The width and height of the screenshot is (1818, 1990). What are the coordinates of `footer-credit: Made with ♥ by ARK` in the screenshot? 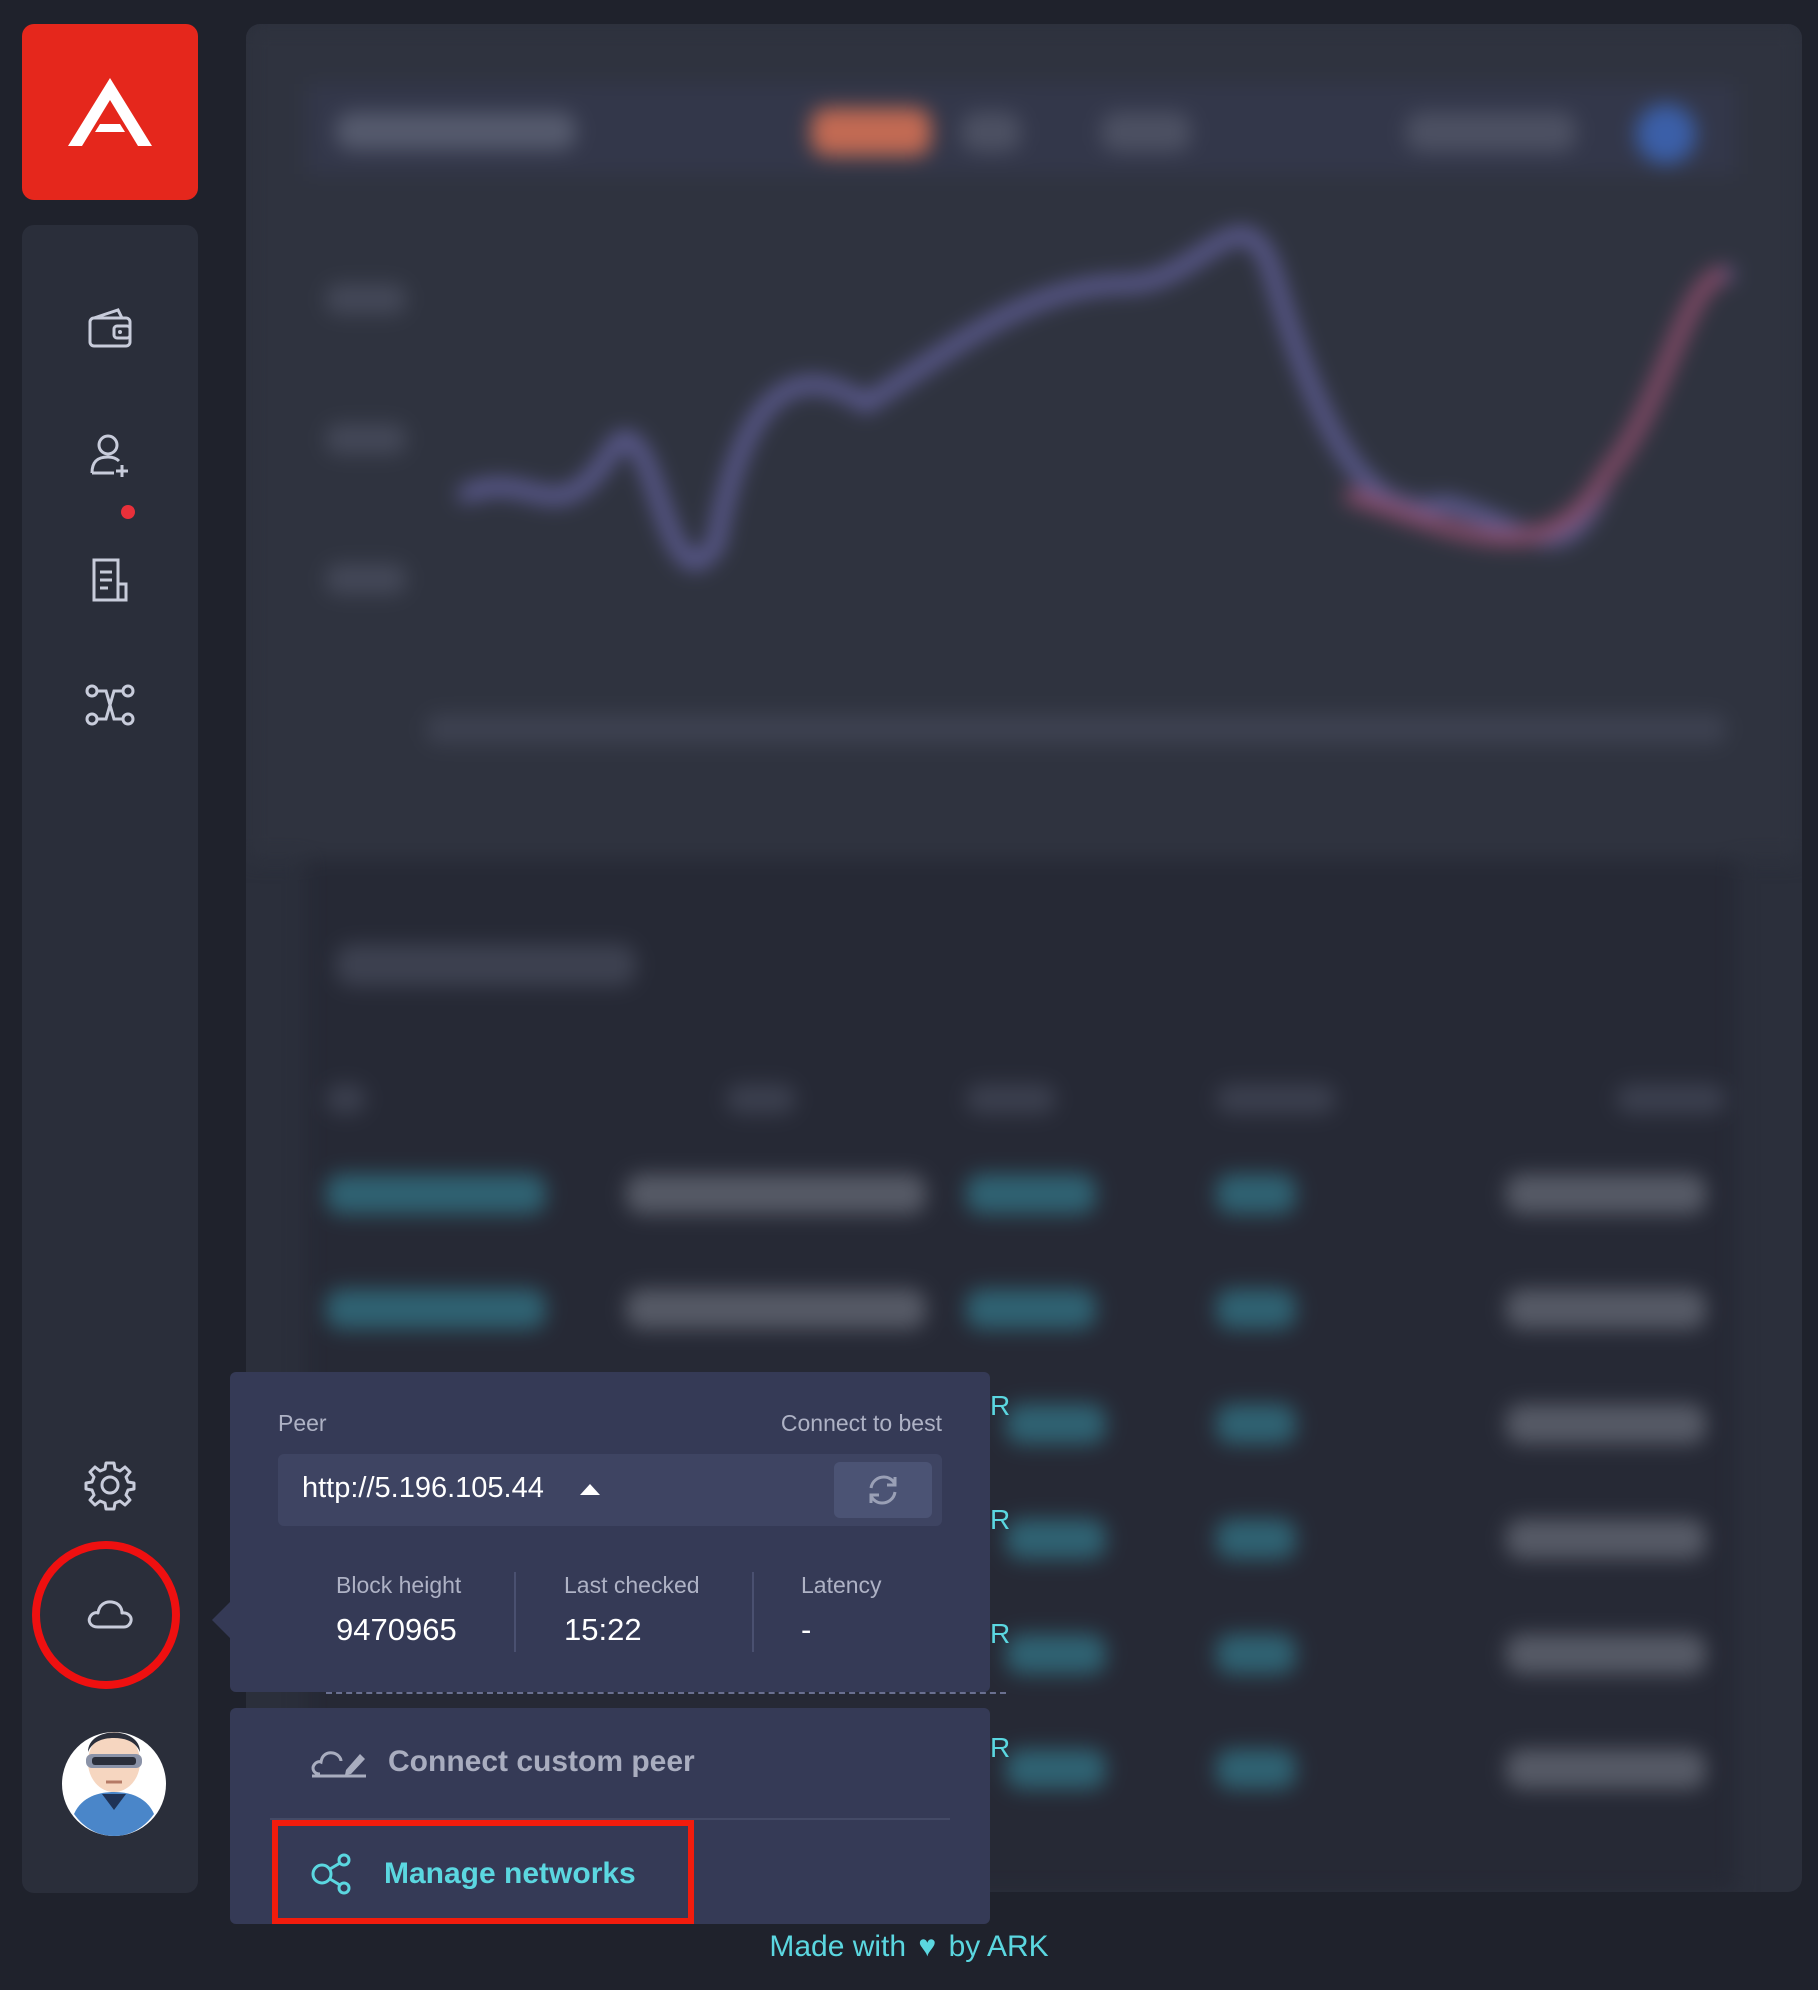 It's located at (909, 1947).